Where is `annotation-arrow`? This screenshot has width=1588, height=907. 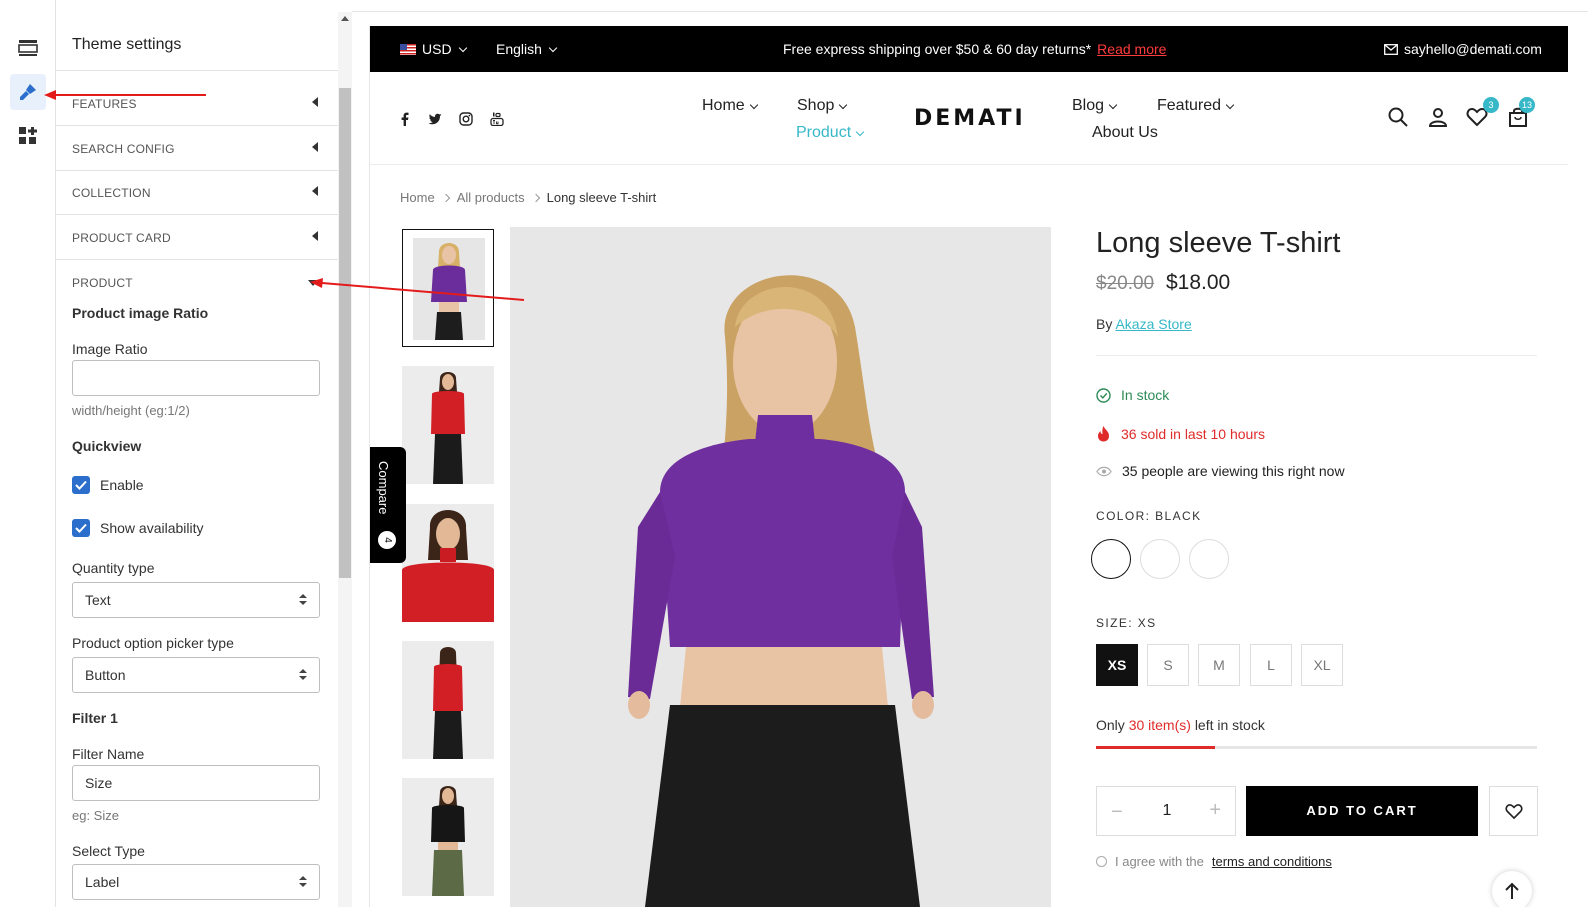 annotation-arrow is located at coordinates (423, 291).